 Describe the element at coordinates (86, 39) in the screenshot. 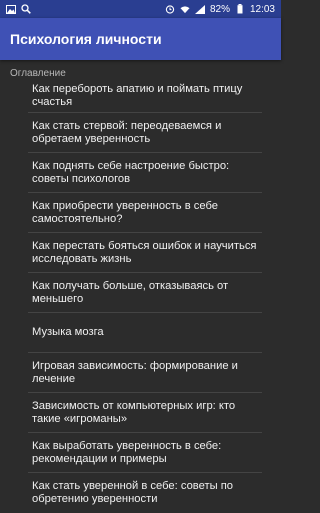

I see `app-title: Психология личности` at that location.